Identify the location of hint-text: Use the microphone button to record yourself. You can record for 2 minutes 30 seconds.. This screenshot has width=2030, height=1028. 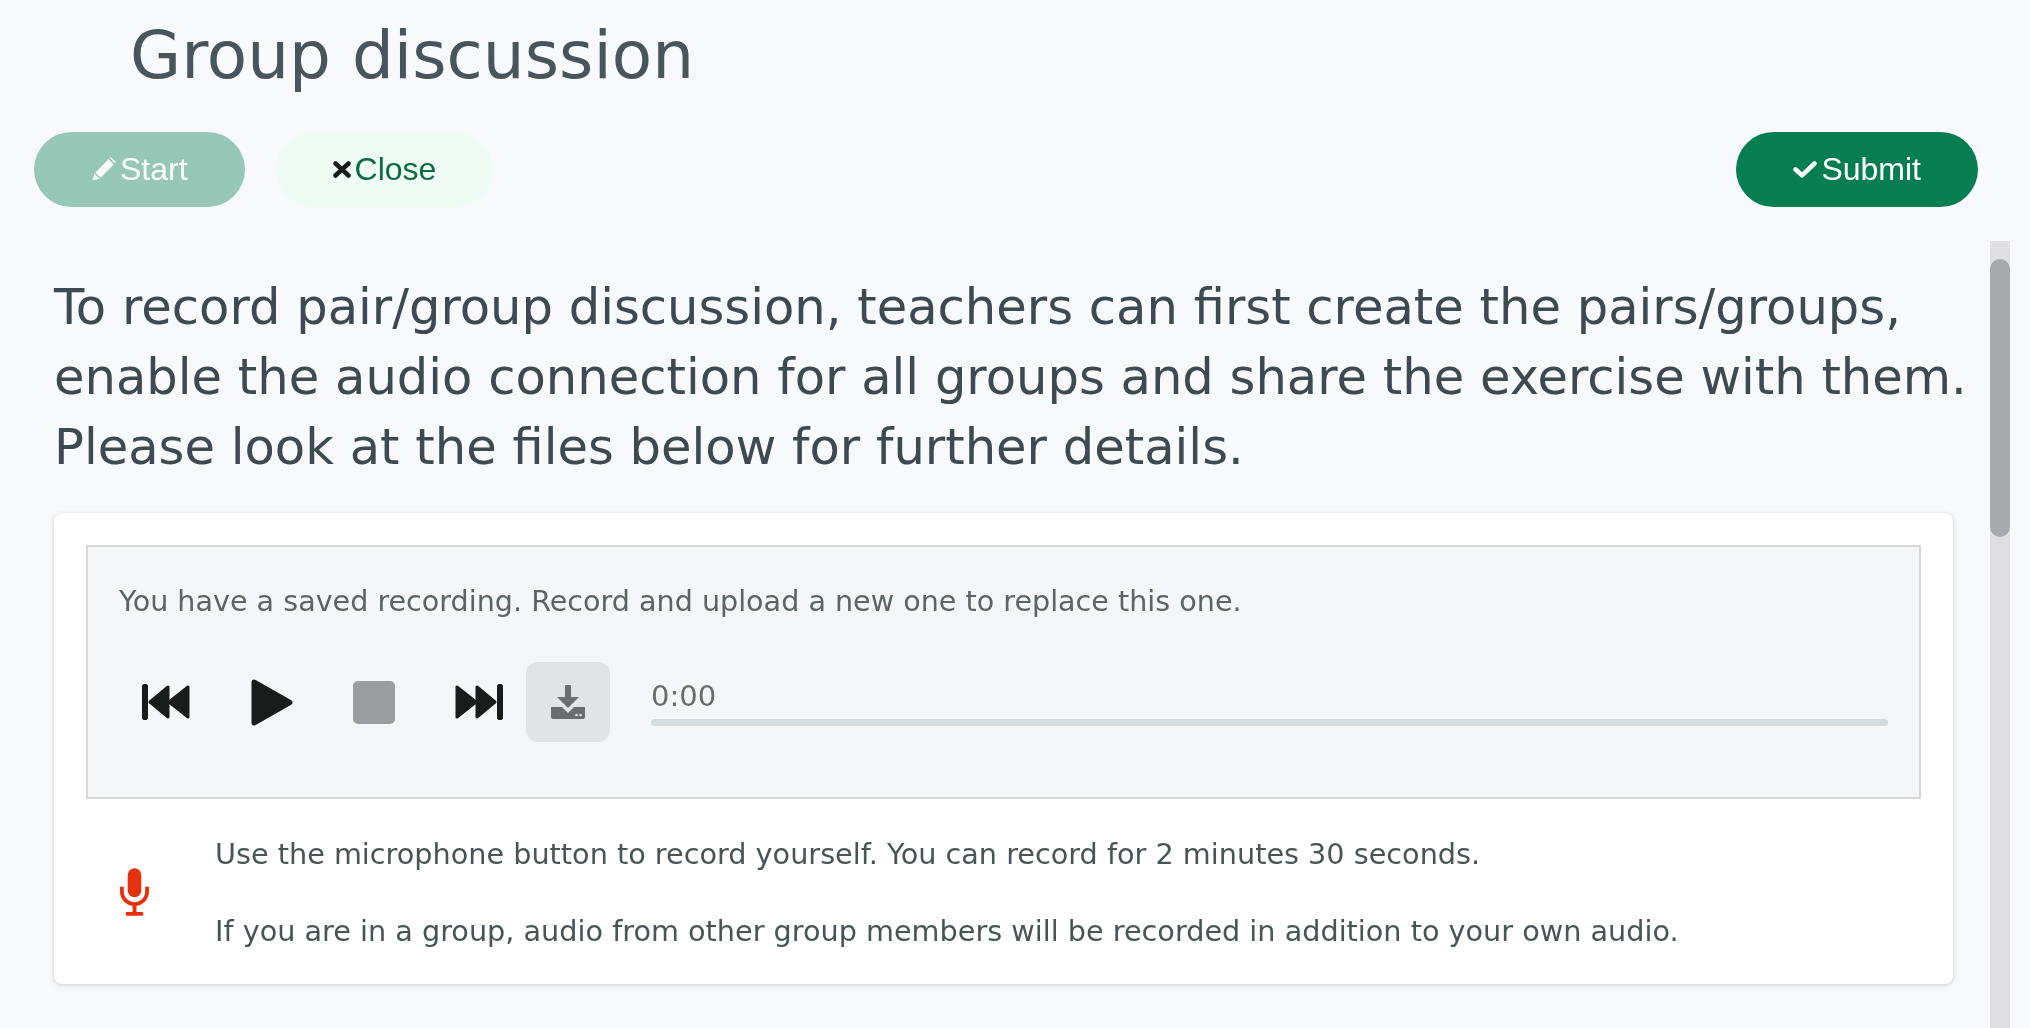
(848, 854).